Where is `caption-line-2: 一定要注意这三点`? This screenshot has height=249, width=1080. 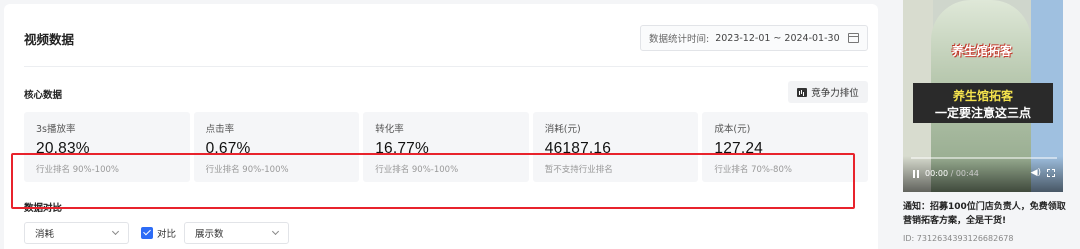 caption-line-2: 一定要注意这三点 is located at coordinates (982, 113).